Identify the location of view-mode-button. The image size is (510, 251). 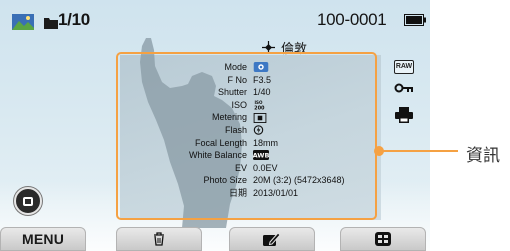
(383, 239).